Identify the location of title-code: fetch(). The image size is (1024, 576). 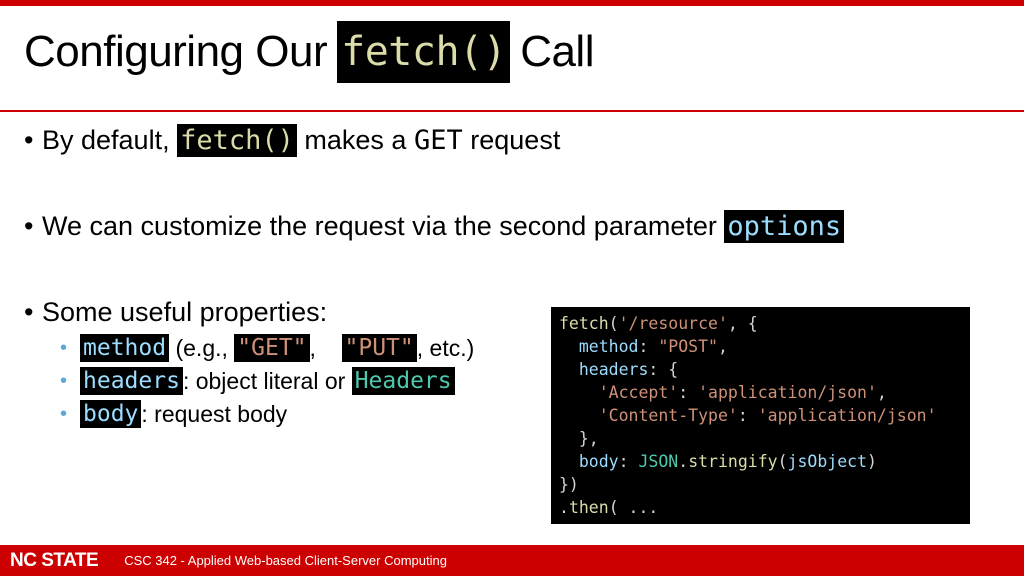
(424, 52).